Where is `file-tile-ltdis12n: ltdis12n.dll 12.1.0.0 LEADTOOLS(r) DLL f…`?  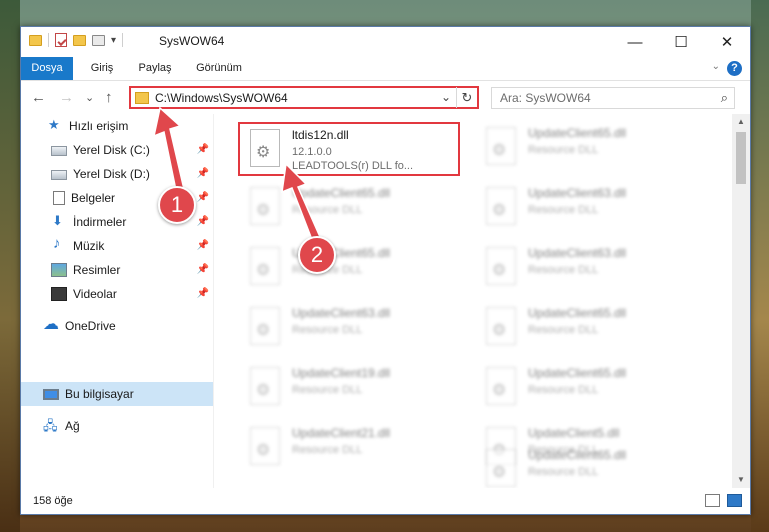
file-tile-ltdis12n: ltdis12n.dll 12.1.0.0 LEADTOOLS(r) DLL f… is located at coordinates (349, 149).